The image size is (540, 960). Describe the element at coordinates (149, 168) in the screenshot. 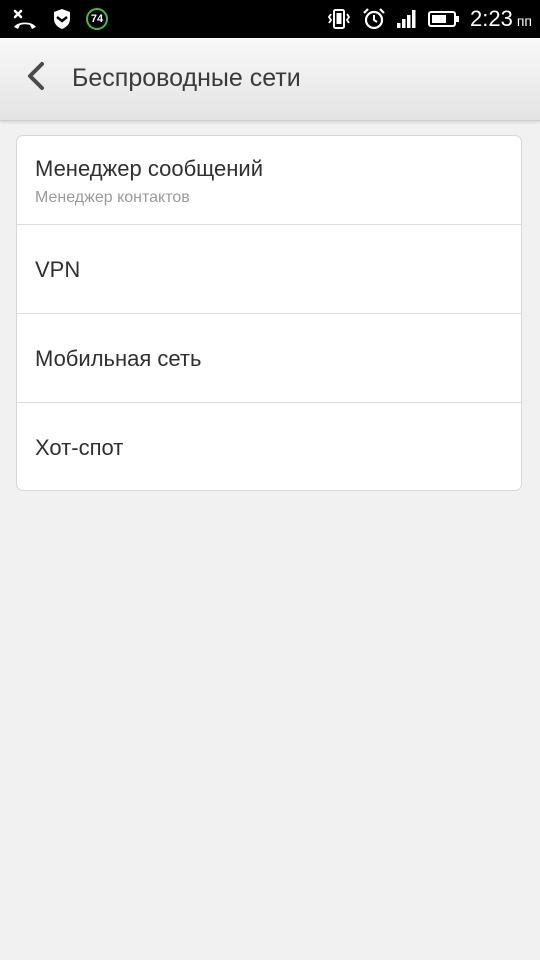

I see `list-item-label: Менеджер сообщений` at that location.